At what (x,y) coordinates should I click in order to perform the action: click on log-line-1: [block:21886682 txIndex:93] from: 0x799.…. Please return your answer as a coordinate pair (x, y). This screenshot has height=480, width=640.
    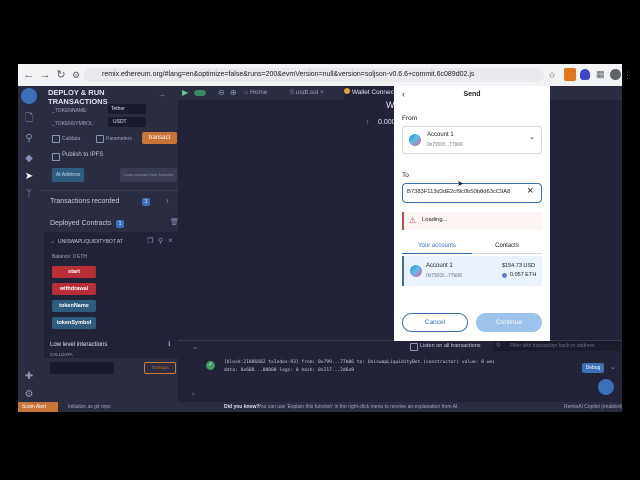
    Looking at the image, I should click on (360, 362).